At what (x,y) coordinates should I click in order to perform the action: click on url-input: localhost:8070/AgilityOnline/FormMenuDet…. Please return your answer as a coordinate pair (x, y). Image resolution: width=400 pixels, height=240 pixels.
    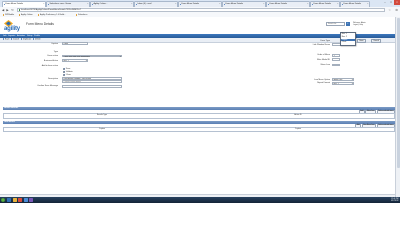
    Looking at the image, I should click on (201, 9).